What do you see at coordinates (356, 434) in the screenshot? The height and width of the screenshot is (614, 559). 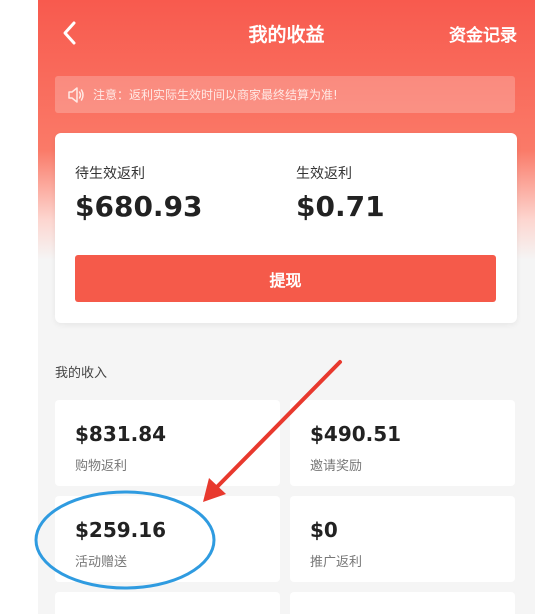 I see `income-value: $490.51` at bounding box center [356, 434].